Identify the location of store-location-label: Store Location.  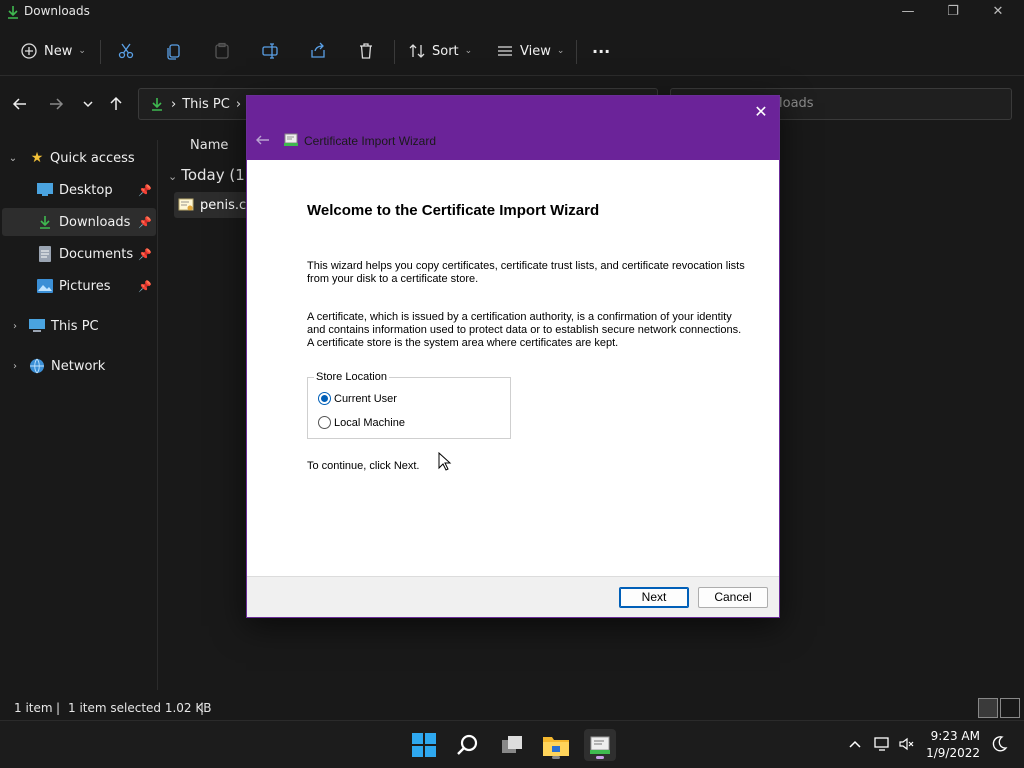
(351, 377).